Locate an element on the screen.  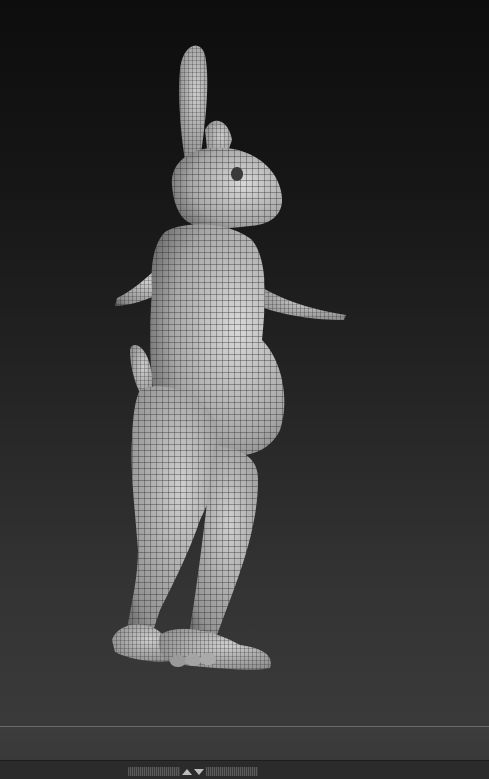
triangle-down-icon is located at coordinates (199, 771).